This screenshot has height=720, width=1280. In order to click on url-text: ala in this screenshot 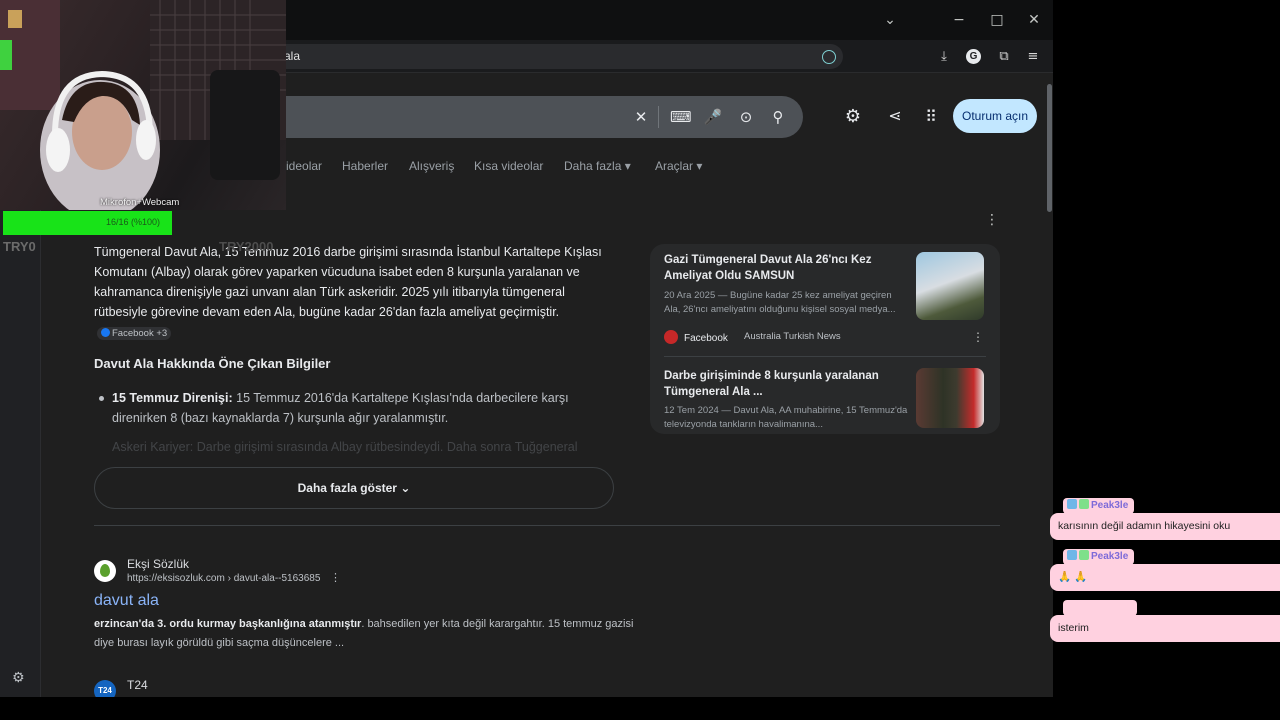, I will do `click(292, 56)`.